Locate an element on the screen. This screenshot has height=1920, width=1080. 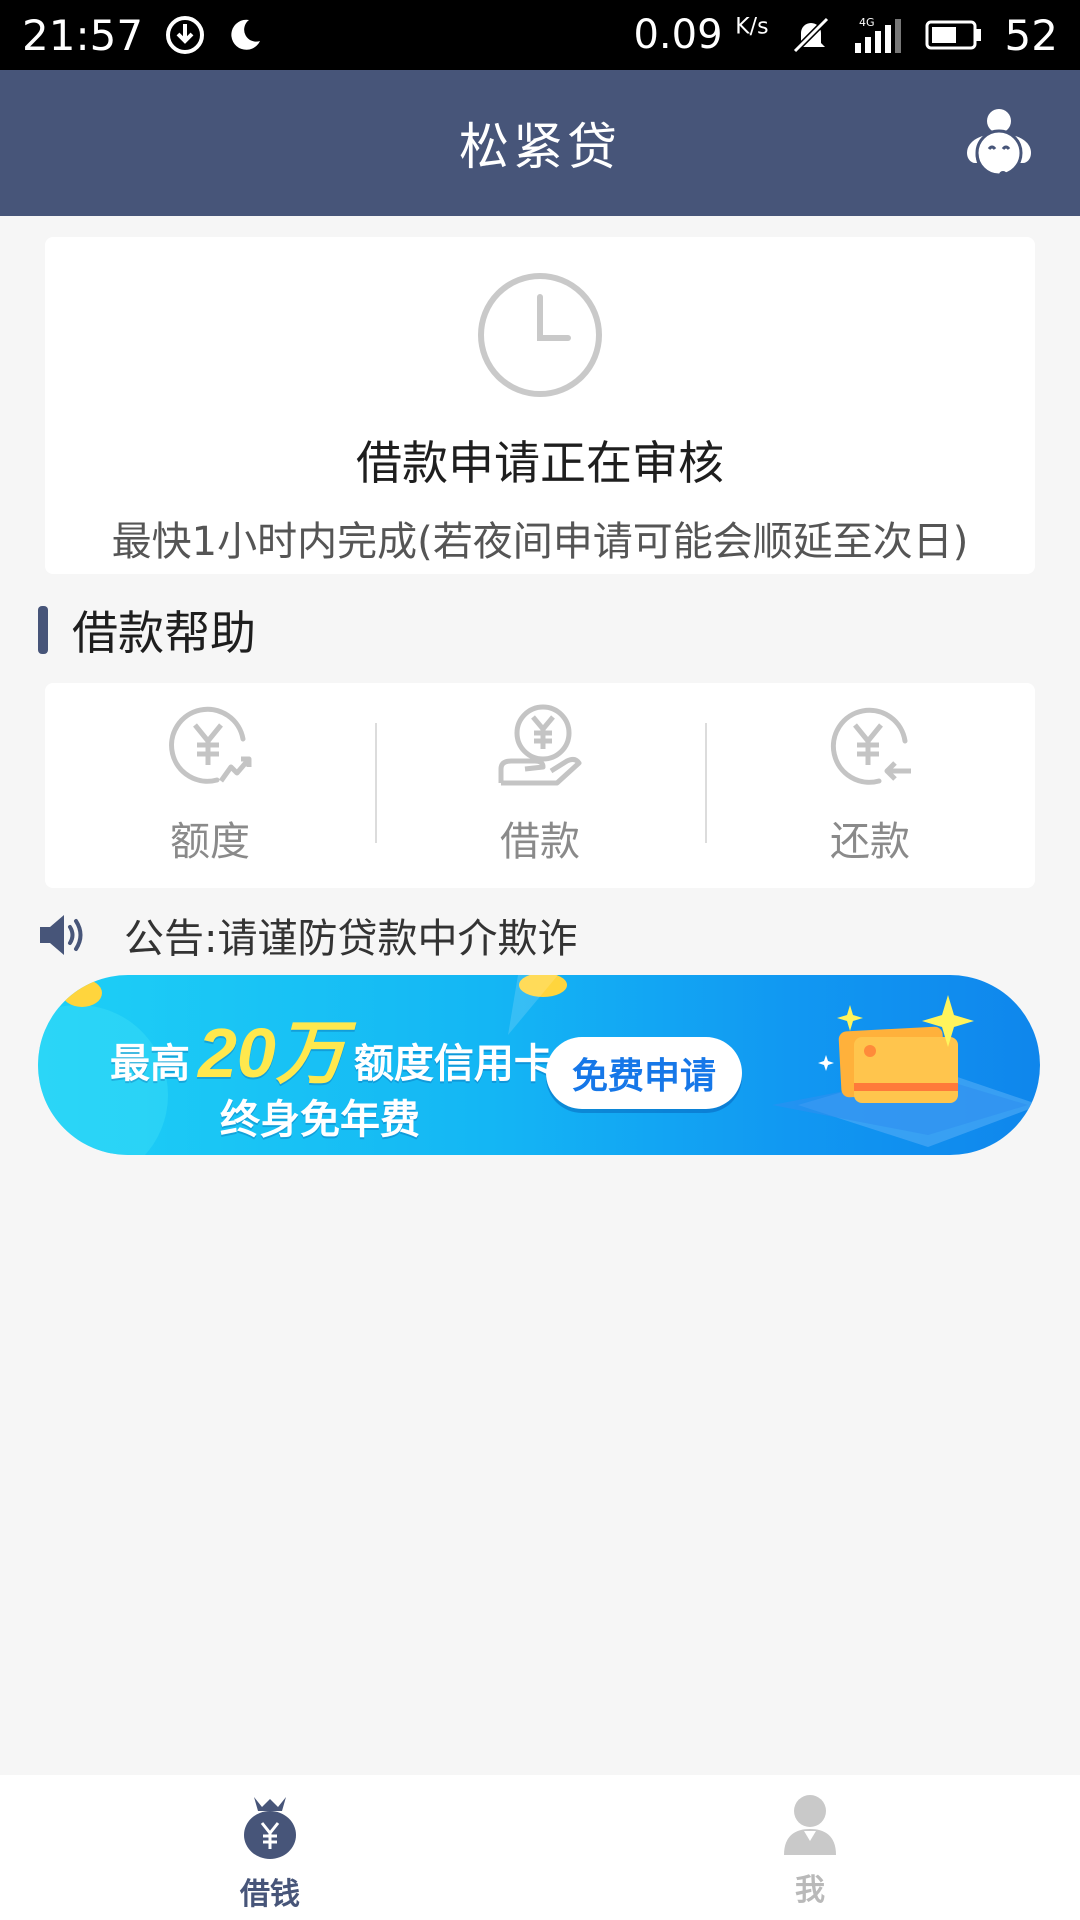
yen-return-icon is located at coordinates (870, 746).